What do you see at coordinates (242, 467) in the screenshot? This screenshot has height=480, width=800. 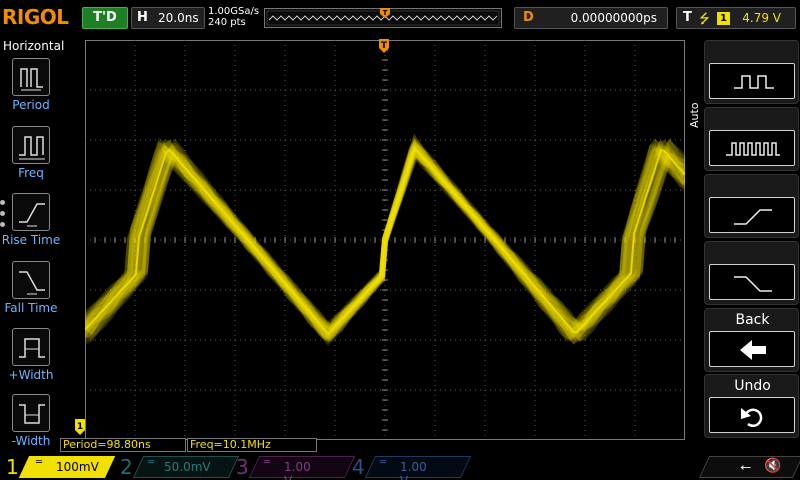 I see `ch3-number: 3` at bounding box center [242, 467].